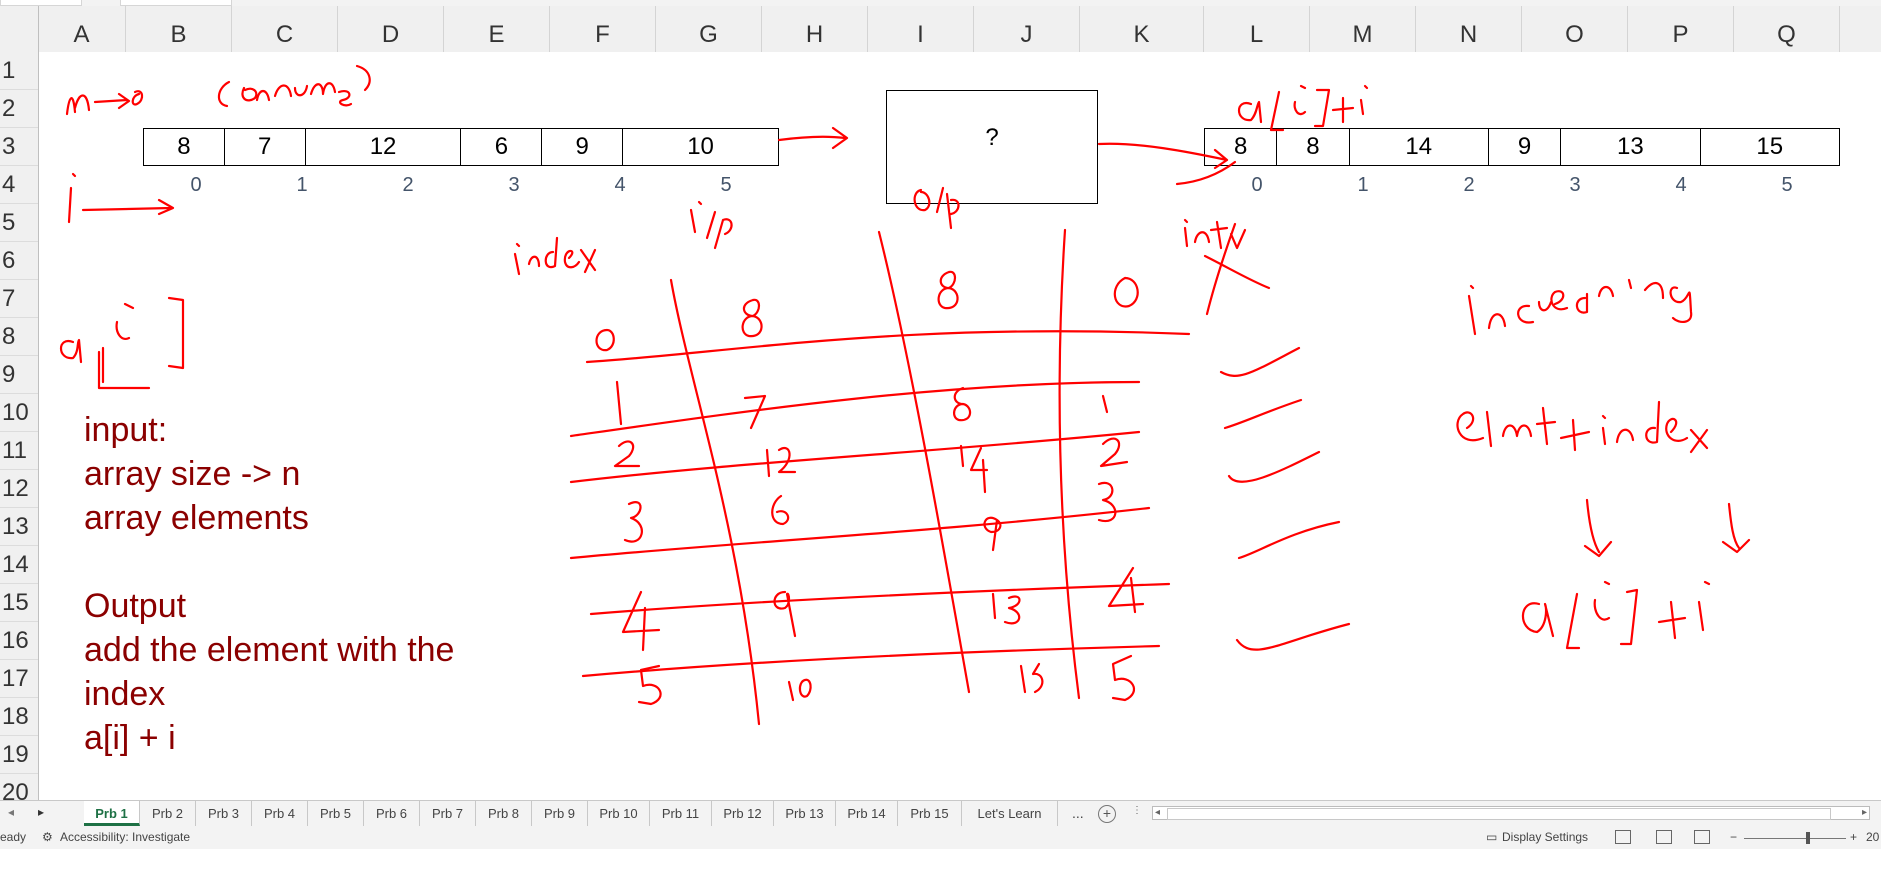 This screenshot has height=879, width=1881. What do you see at coordinates (1107, 814) in the screenshot?
I see `add-sheet-icon: +` at bounding box center [1107, 814].